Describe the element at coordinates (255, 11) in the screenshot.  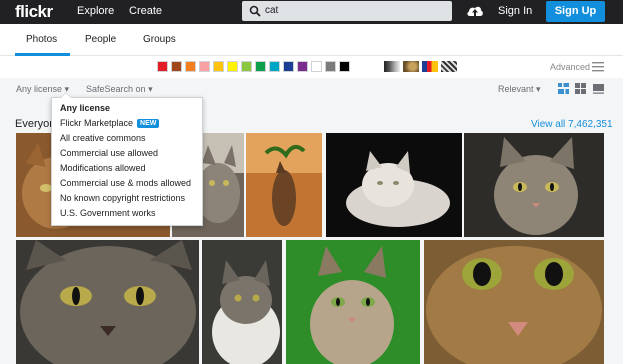
I see `search-icon` at that location.